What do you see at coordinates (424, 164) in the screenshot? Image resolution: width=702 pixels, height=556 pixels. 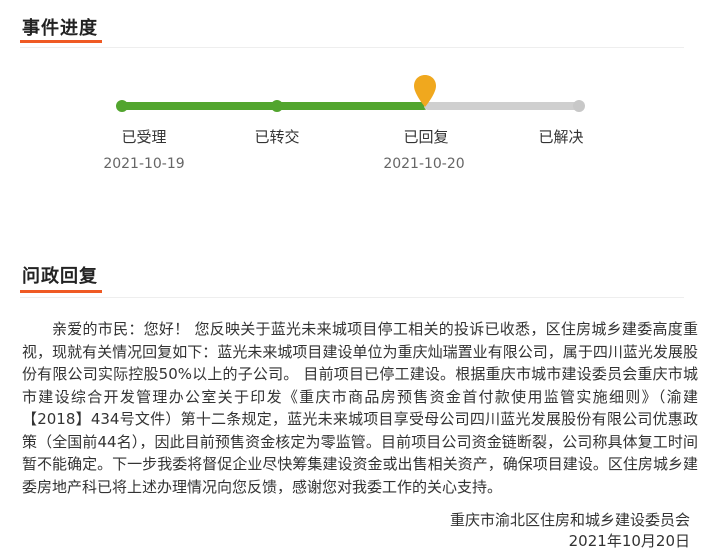 I see `step-date-replied: 2021-10-20` at bounding box center [424, 164].